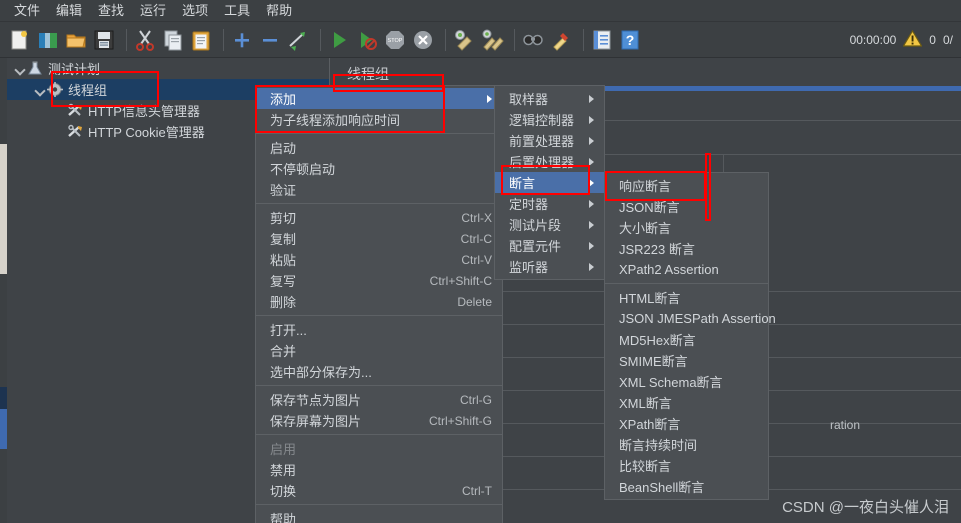  What do you see at coordinates (690, 318) in the screenshot?
I see `assertion-item-json-jmespath-assertion: JSON JMESPath Assertion` at bounding box center [690, 318].